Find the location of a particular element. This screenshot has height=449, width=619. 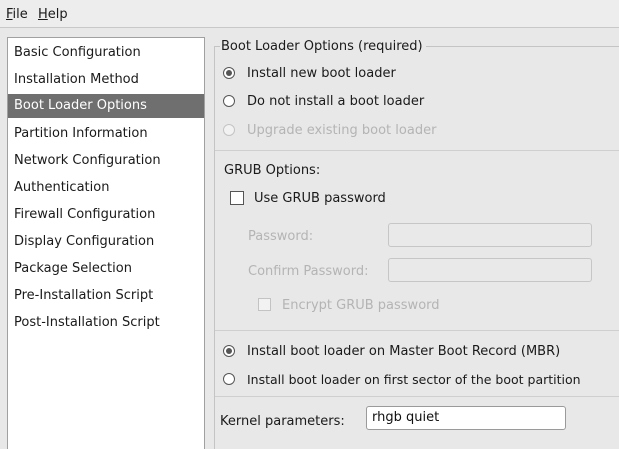

confirm-password-label: Confirm Password: is located at coordinates (308, 271).